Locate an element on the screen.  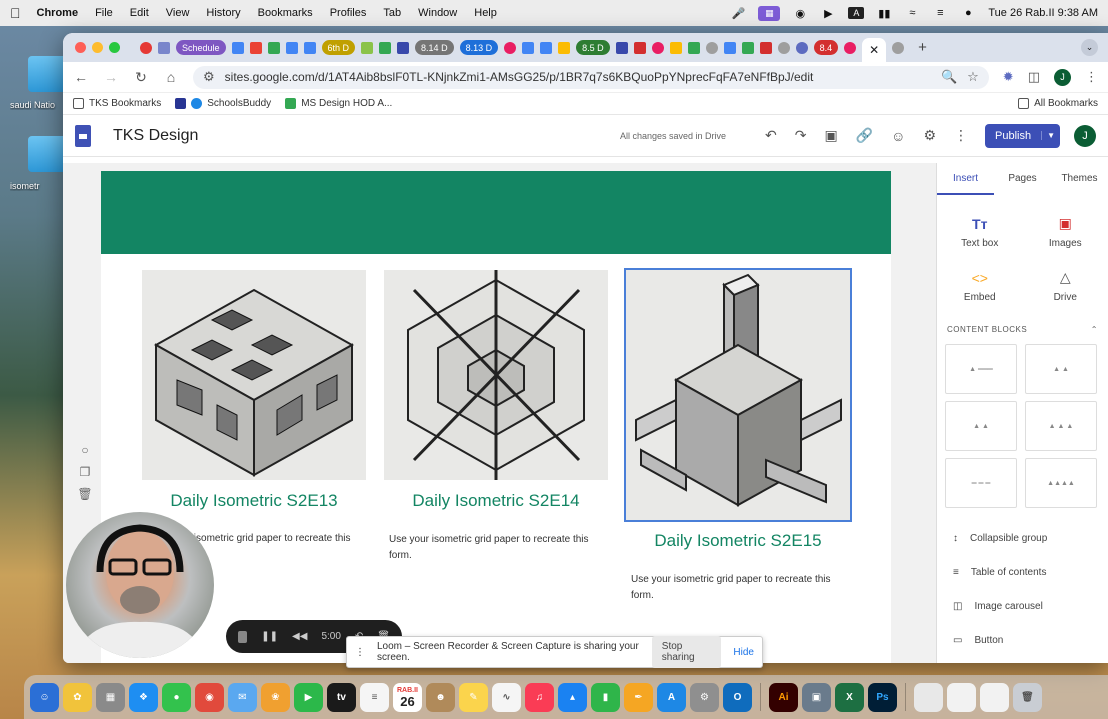
stop-sharing-button: Stop sharing is located at coordinates (686, 652).